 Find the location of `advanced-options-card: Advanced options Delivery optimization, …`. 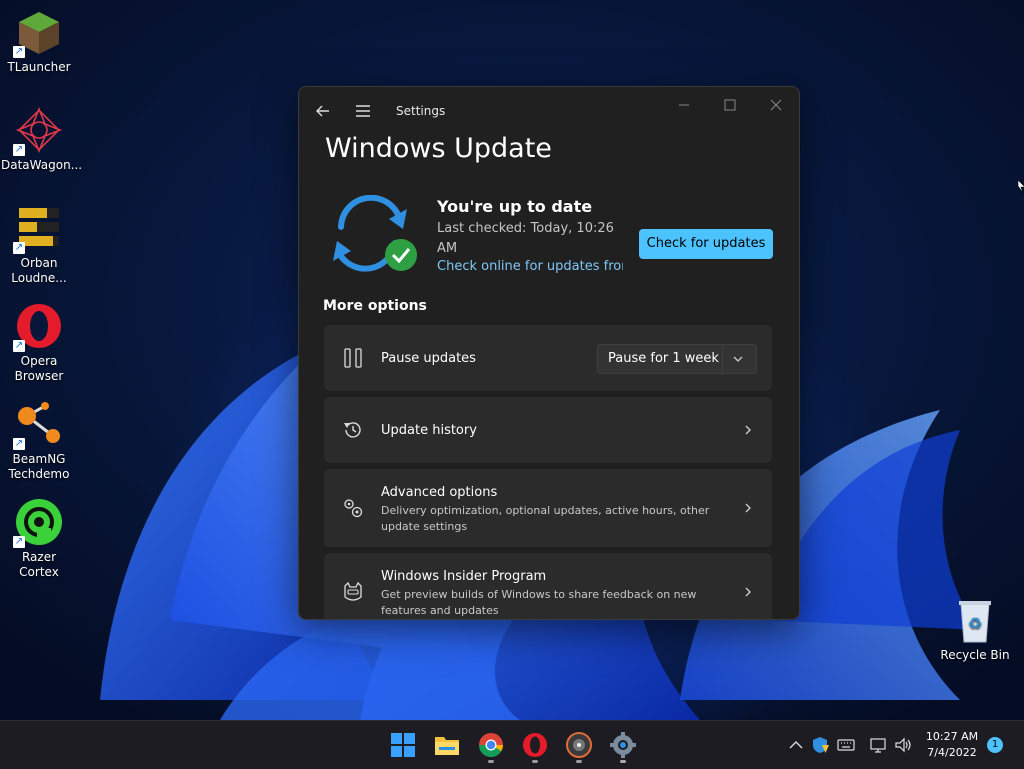

advanced-options-card: Advanced options Delivery optimization, … is located at coordinates (548, 508).